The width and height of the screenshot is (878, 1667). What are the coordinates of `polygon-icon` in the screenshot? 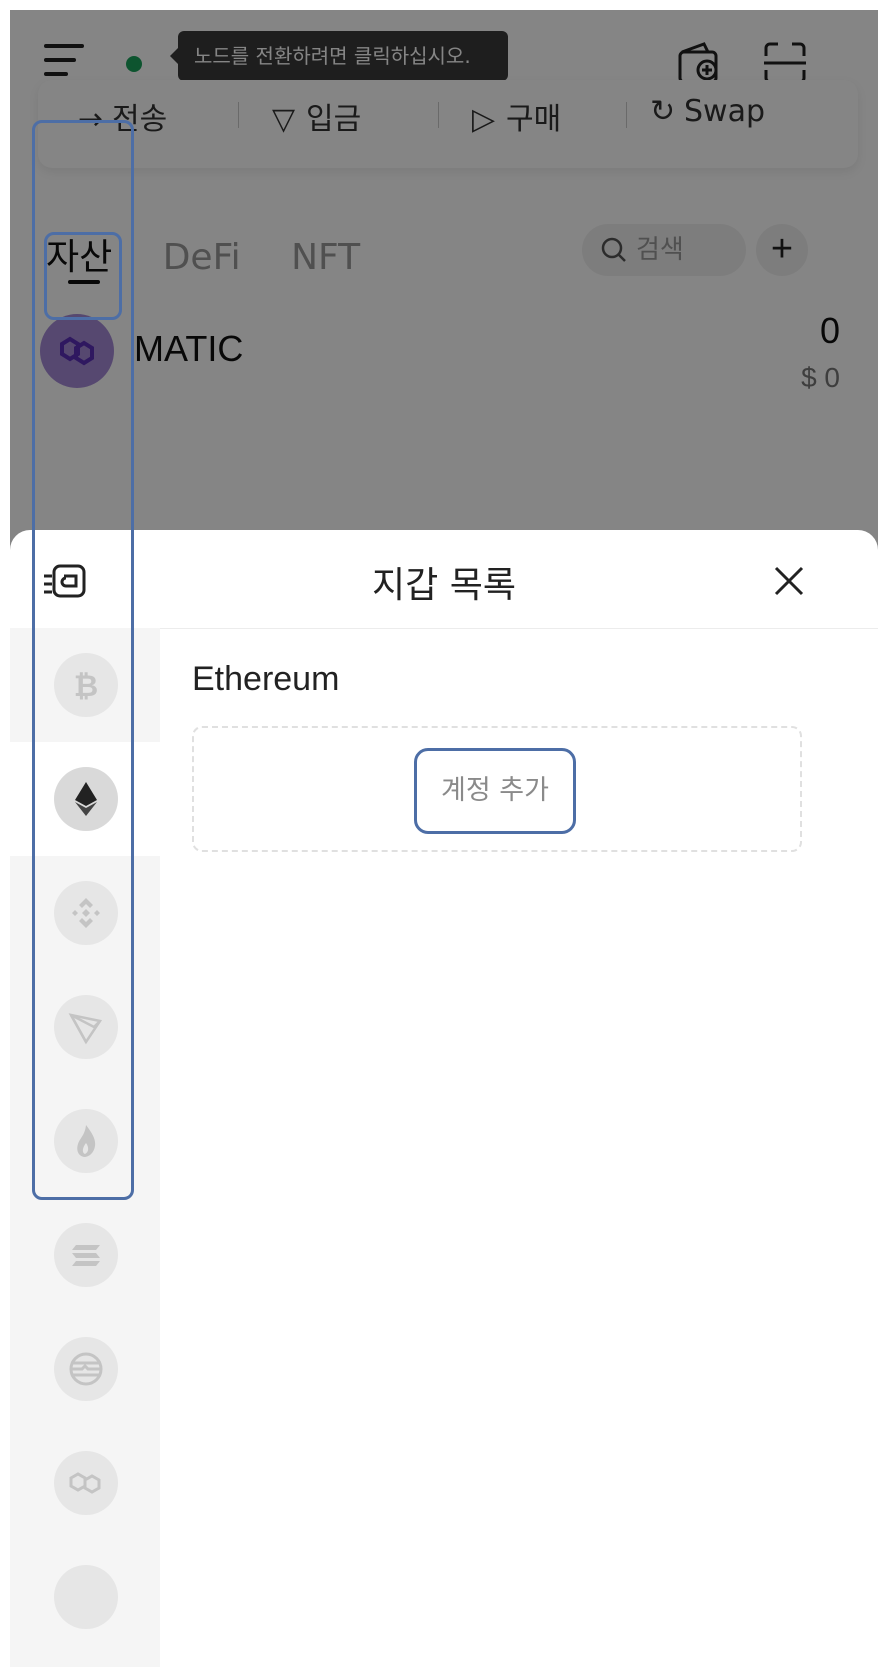 It's located at (85, 1483).